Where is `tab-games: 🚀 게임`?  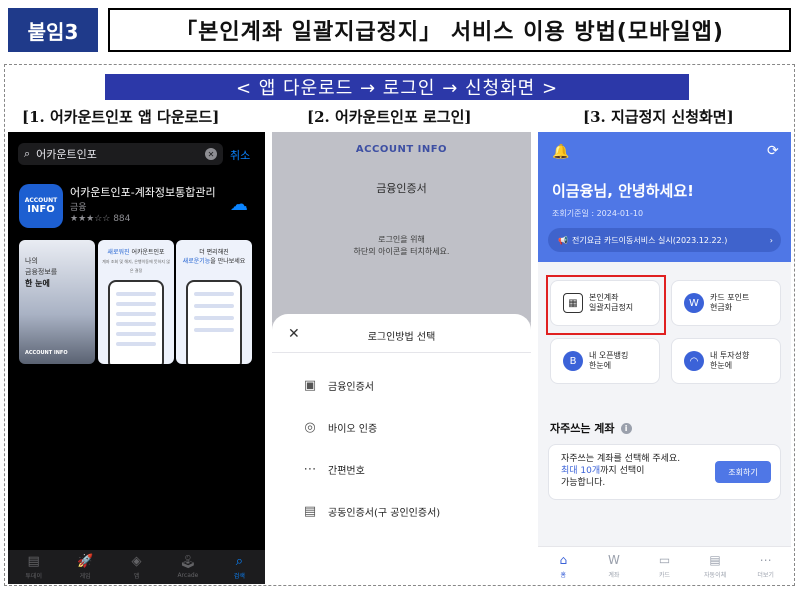
tab-games: 🚀 게임 is located at coordinates (84, 567).